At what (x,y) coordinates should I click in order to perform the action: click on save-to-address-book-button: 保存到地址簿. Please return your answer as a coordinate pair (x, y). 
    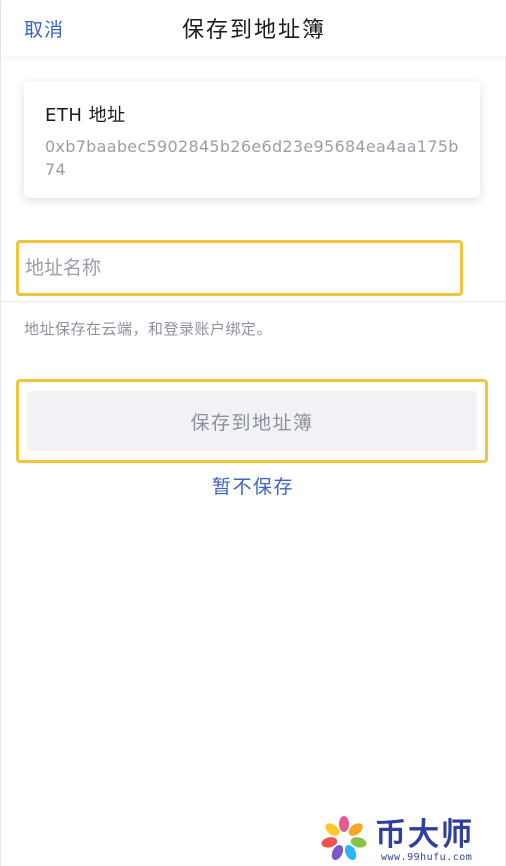
    Looking at the image, I should click on (252, 421).